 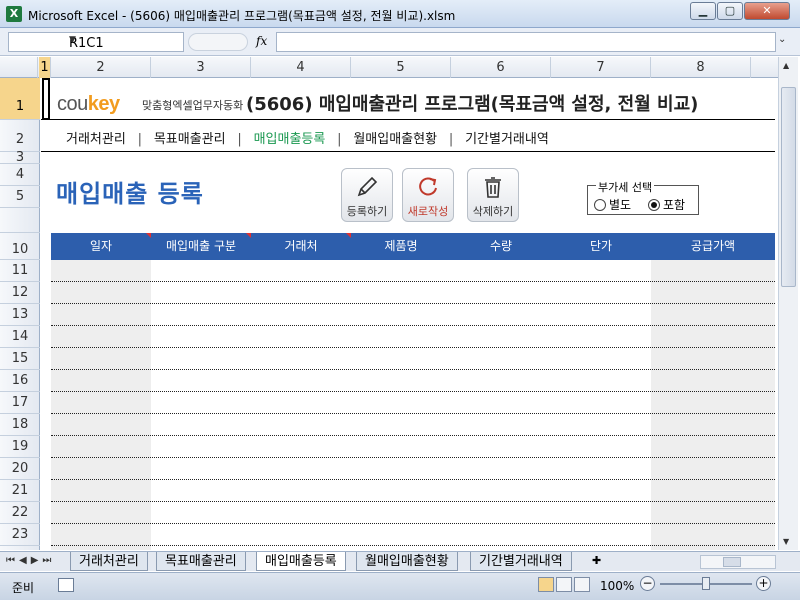 What do you see at coordinates (20, 513) in the screenshot?
I see `row-header-22: 22` at bounding box center [20, 513].